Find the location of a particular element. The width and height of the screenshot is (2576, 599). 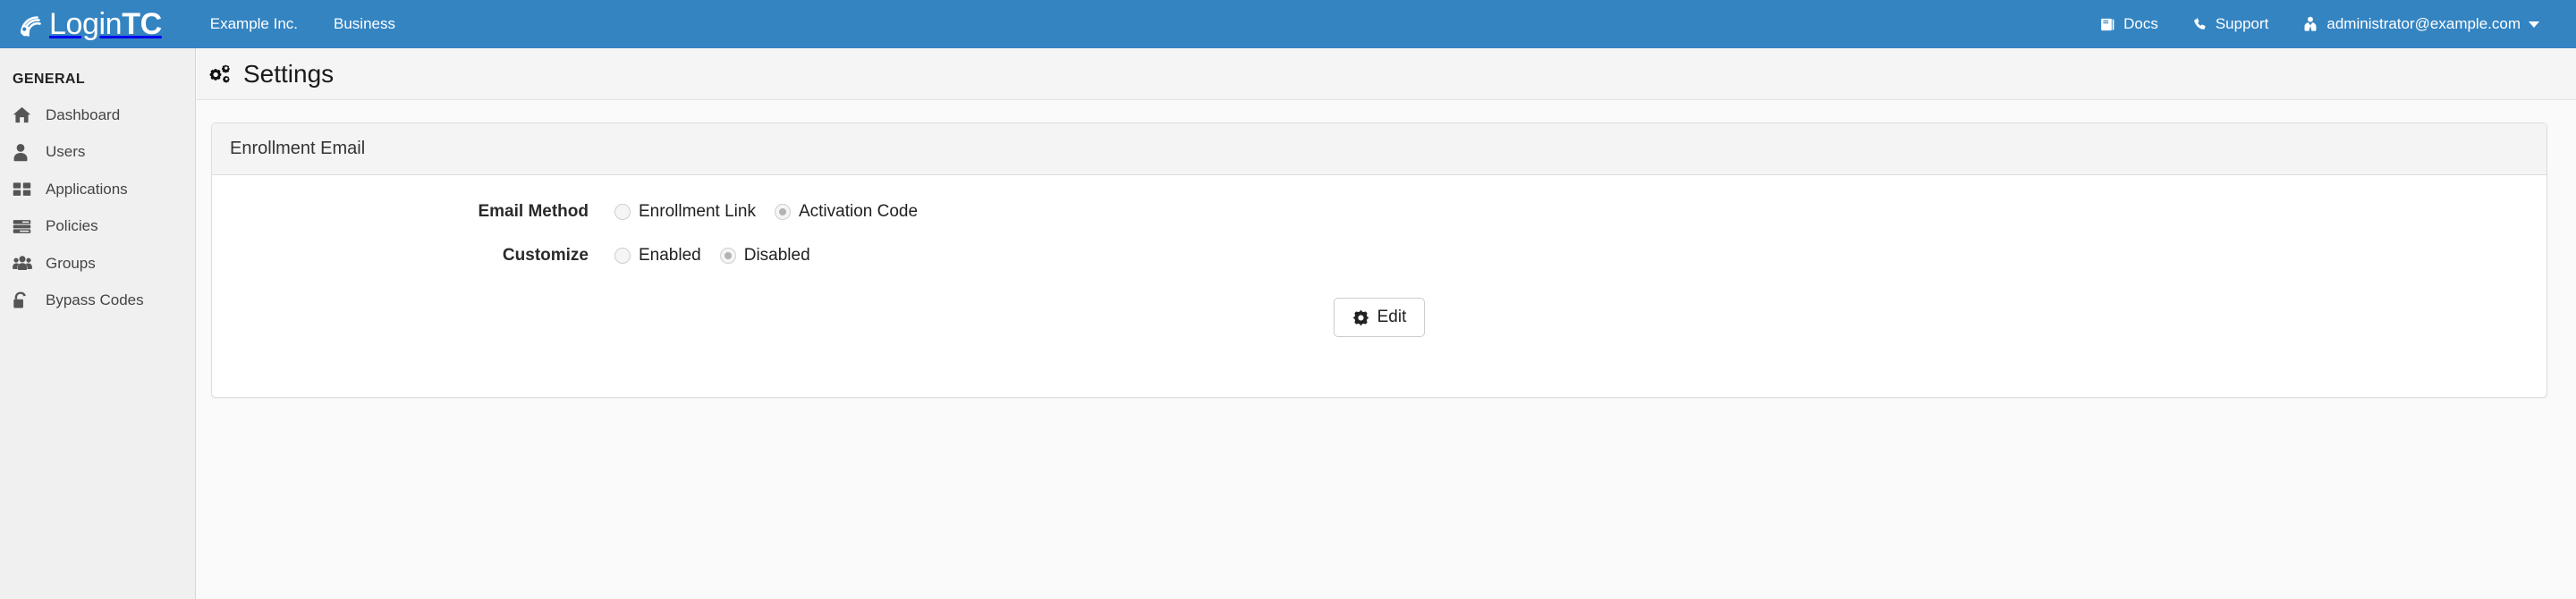

panel-actions: Edit is located at coordinates (1379, 317).